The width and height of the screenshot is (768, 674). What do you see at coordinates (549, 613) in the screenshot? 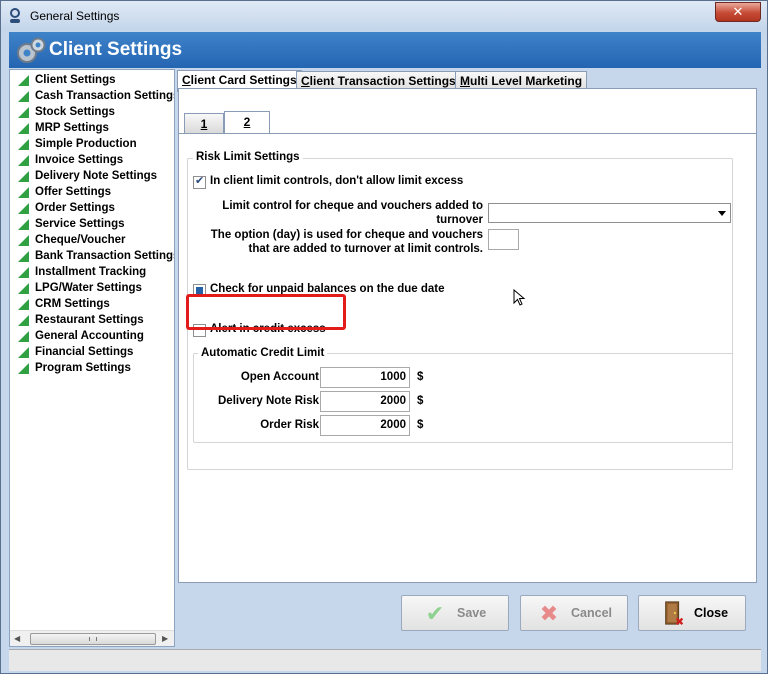
I see `cancel-x-icon: ✖` at bounding box center [549, 613].